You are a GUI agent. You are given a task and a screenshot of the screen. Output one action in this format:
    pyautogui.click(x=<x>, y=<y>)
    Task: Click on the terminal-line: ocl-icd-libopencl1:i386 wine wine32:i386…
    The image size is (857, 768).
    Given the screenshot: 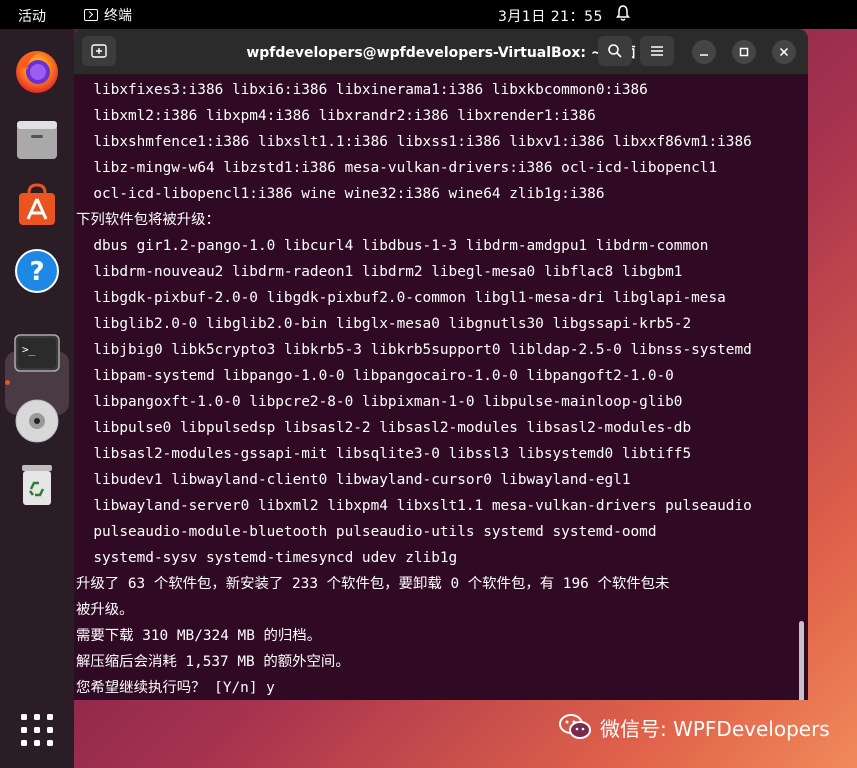 What is the action you would take?
    pyautogui.click(x=340, y=194)
    